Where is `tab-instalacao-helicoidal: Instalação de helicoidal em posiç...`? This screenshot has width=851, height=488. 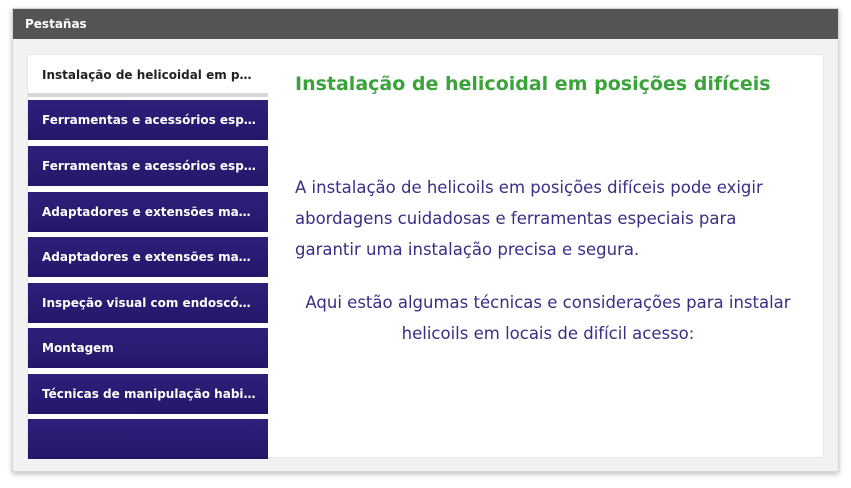
tab-instalacao-helicoidal: Instalação de helicoidal em posiç... is located at coordinates (148, 76).